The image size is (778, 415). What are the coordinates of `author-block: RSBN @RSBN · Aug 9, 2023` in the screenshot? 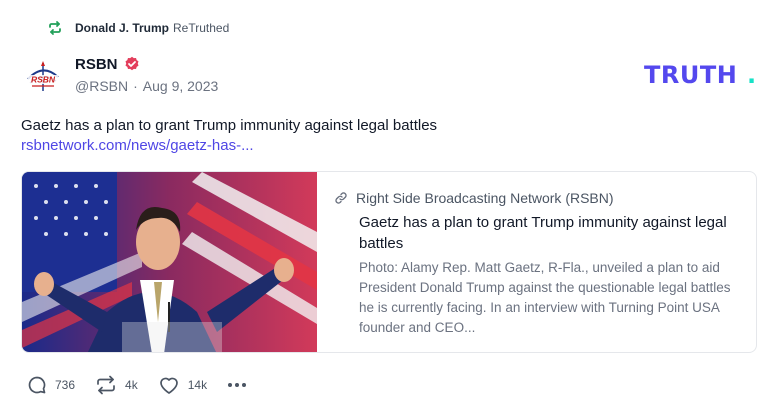 It's located at (147, 74).